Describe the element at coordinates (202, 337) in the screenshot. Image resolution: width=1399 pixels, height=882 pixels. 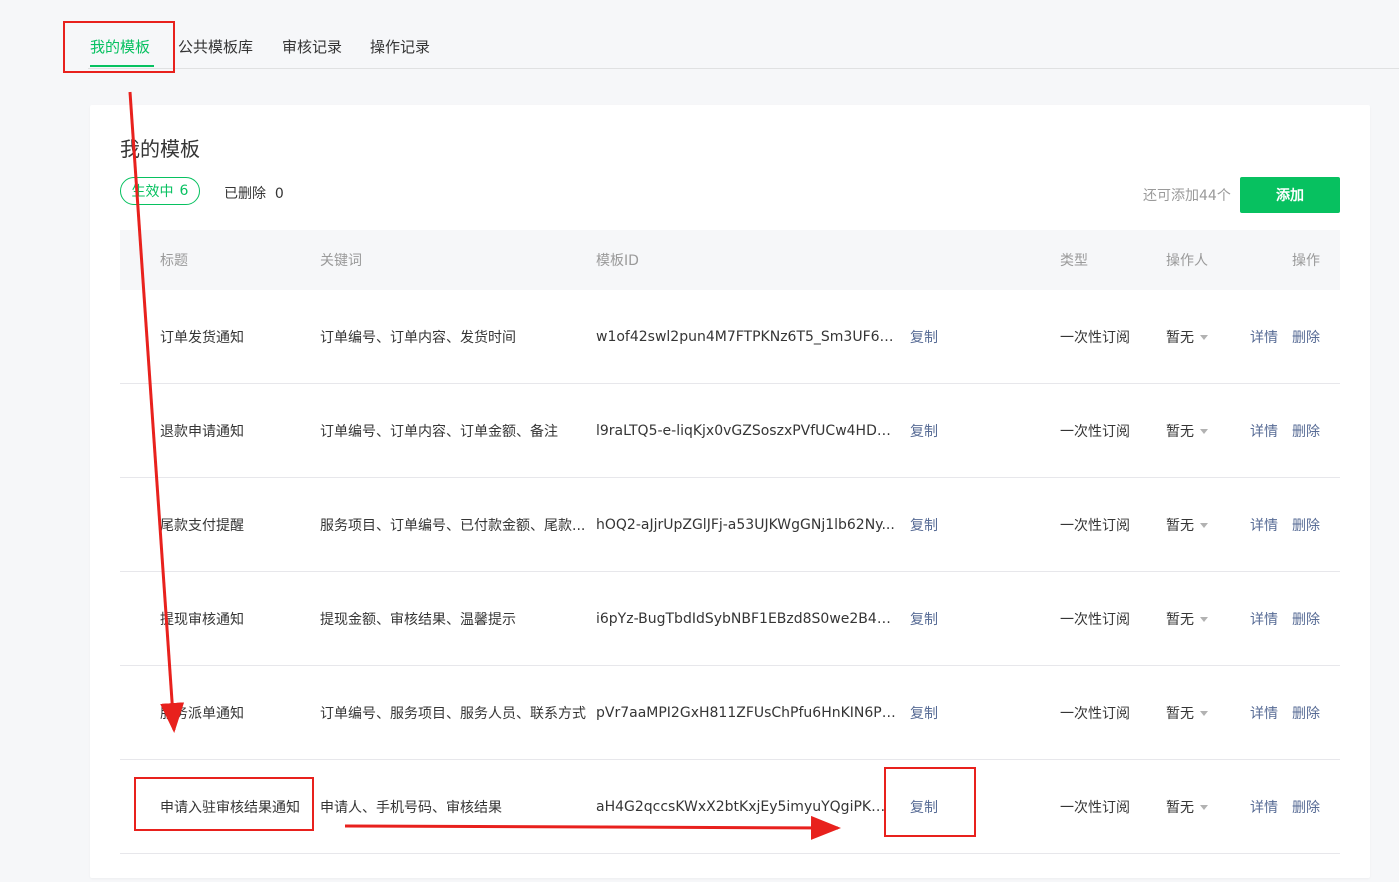
I see `row-title: 订单发货通知` at that location.